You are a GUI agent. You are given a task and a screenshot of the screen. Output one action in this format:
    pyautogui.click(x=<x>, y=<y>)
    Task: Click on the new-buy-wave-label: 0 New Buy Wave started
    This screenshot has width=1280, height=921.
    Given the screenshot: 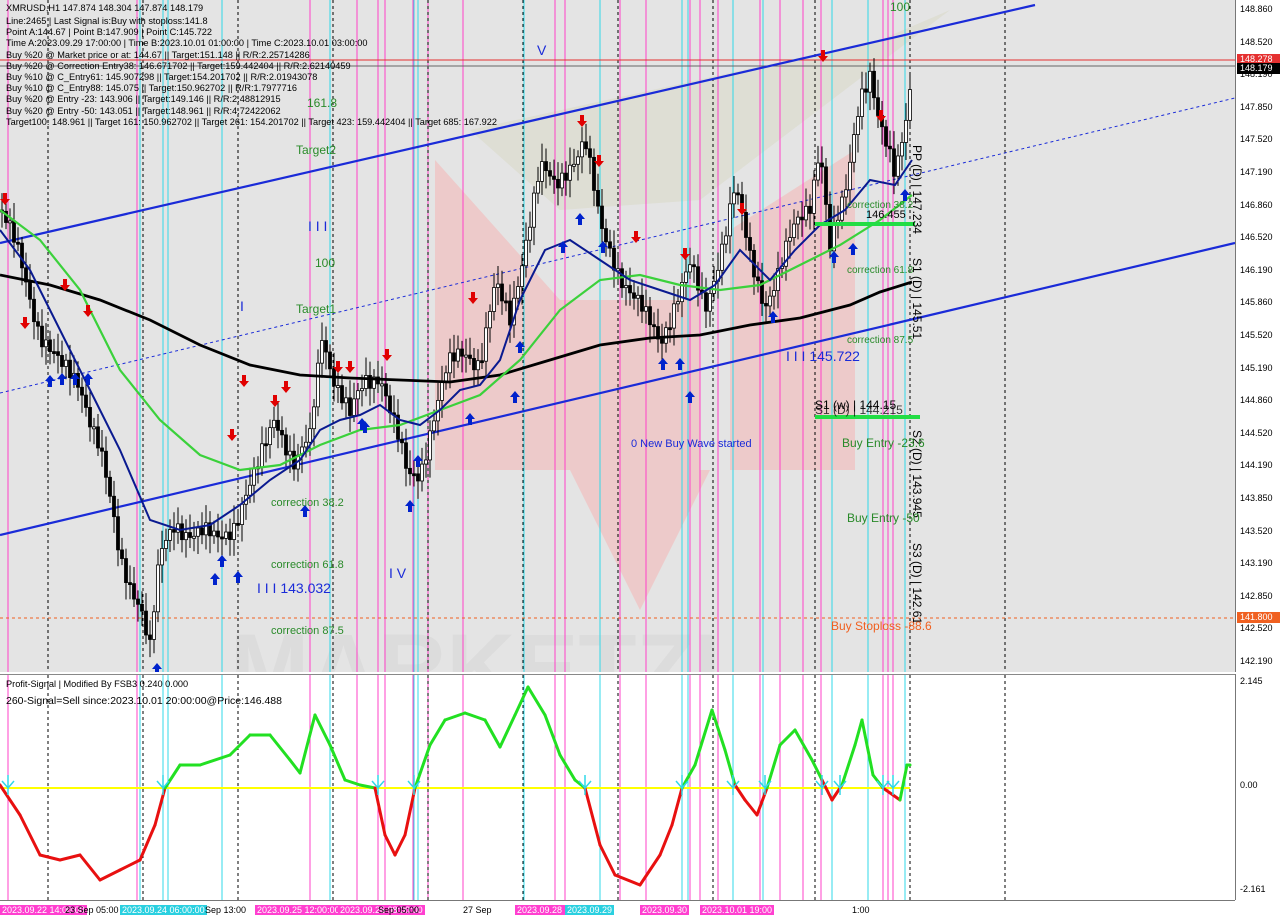 What is the action you would take?
    pyautogui.click(x=691, y=444)
    